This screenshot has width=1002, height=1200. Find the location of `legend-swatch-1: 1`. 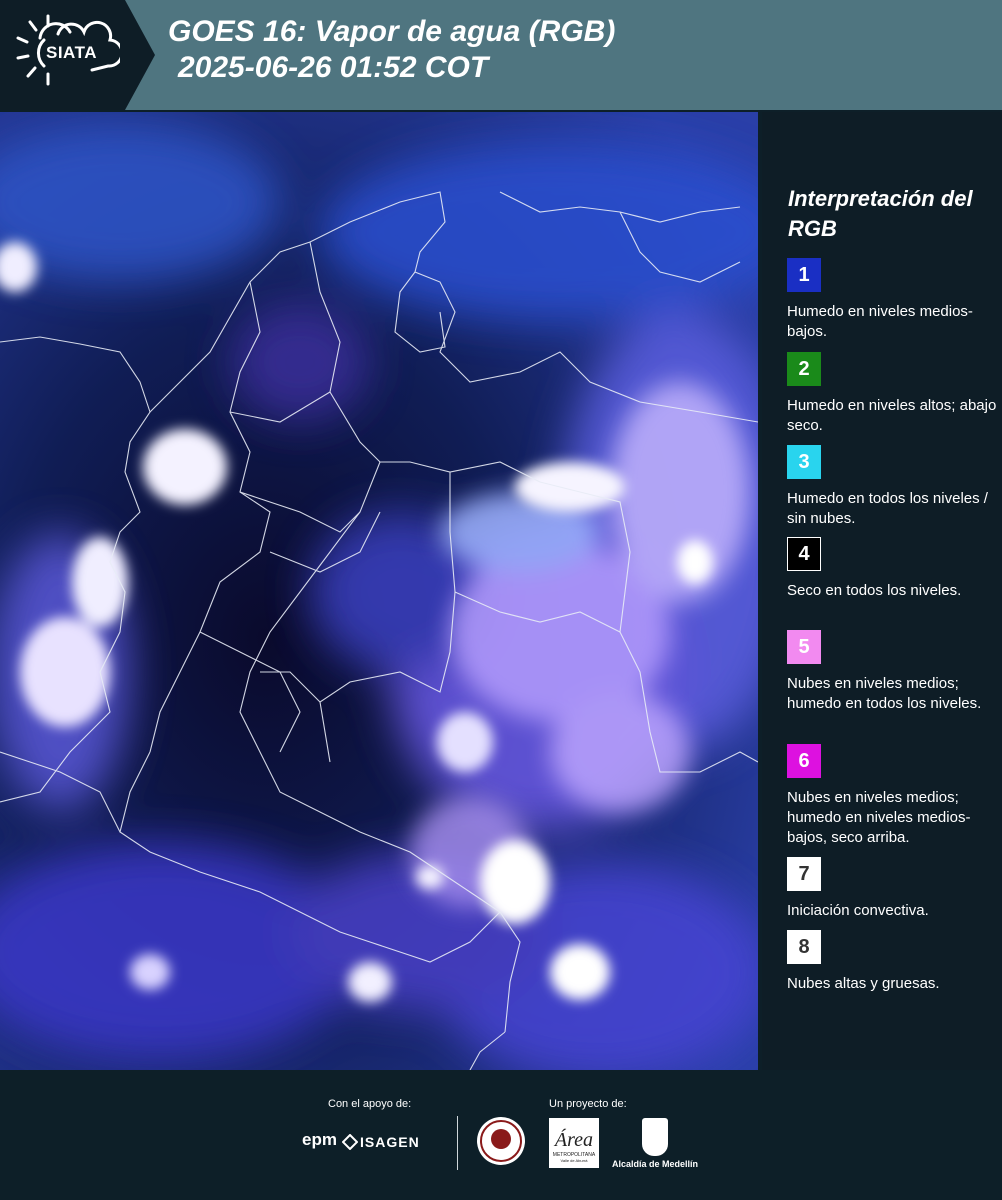

legend-swatch-1: 1 is located at coordinates (804, 275).